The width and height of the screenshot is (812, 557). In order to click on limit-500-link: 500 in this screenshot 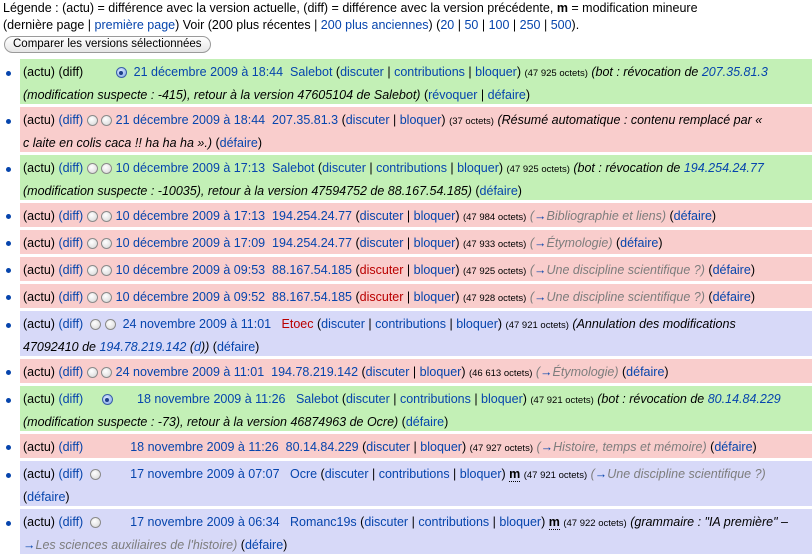, I will do `click(561, 25)`.